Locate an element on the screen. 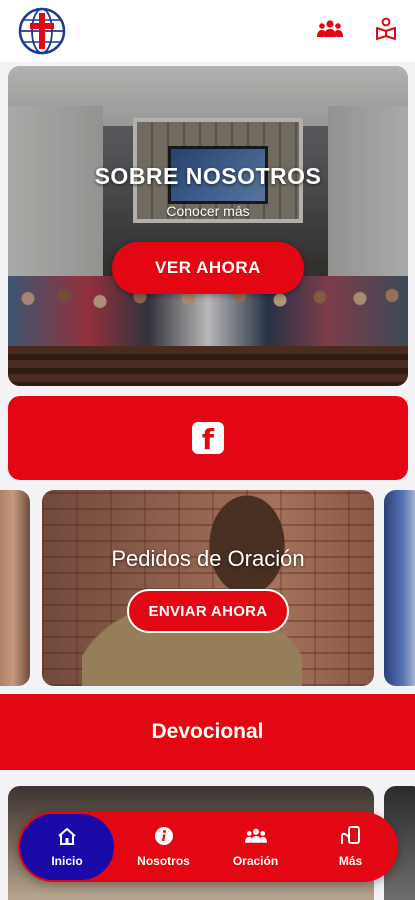  bottom-navigation: Inicio Nosotros Oración Más is located at coordinates (208, 847).